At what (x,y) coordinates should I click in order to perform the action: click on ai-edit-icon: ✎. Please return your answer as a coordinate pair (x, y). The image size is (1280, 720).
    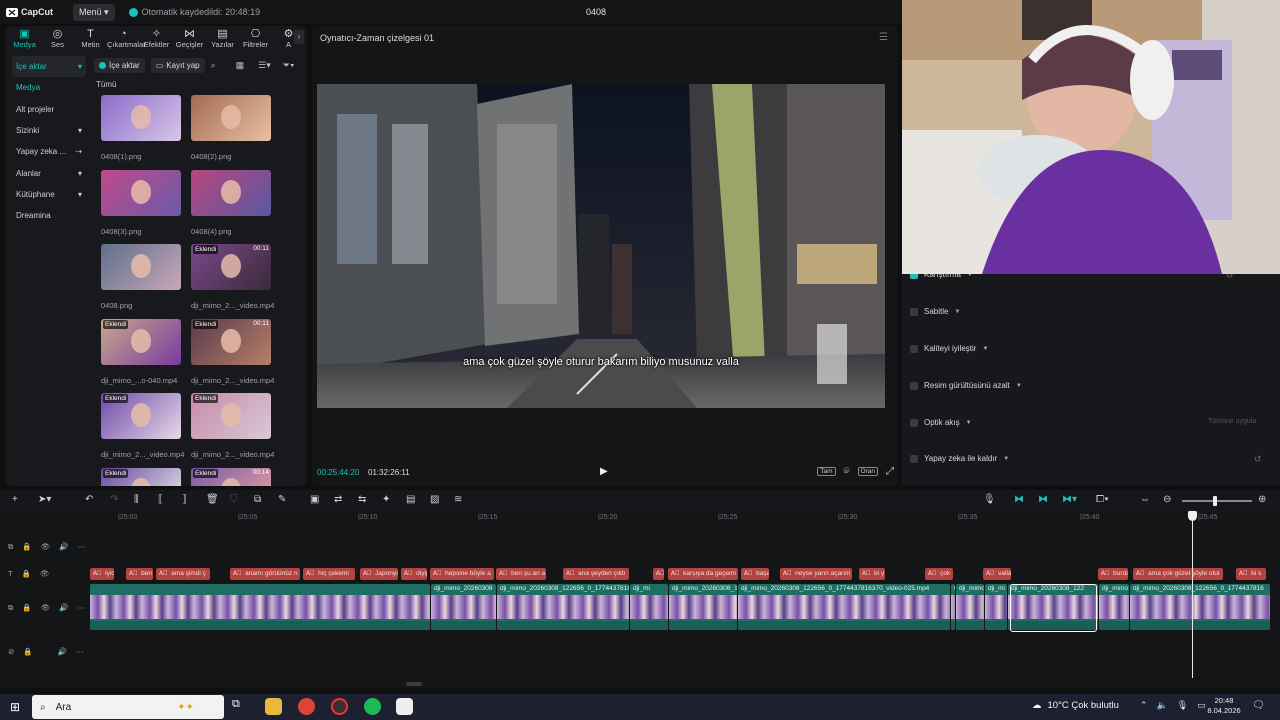
    Looking at the image, I should click on (282, 499).